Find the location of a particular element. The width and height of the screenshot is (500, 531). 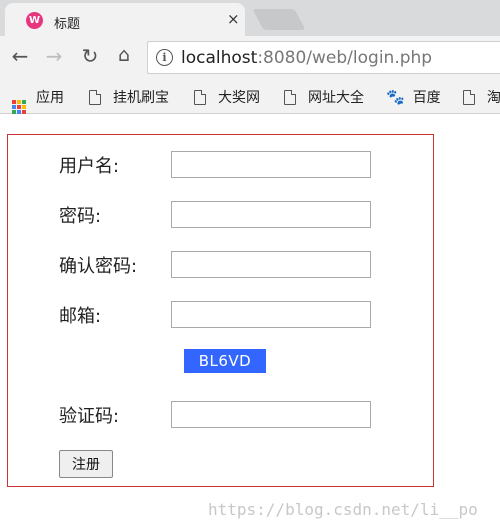

email-label: 邮箱: is located at coordinates (80, 316).